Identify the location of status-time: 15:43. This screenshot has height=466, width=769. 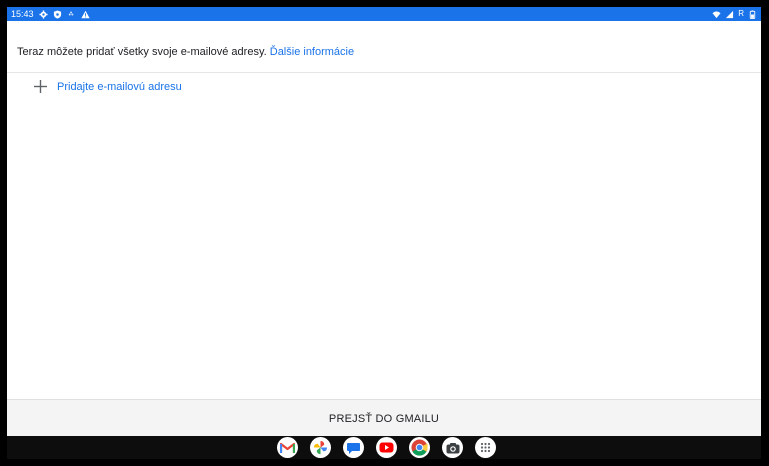
(22, 14).